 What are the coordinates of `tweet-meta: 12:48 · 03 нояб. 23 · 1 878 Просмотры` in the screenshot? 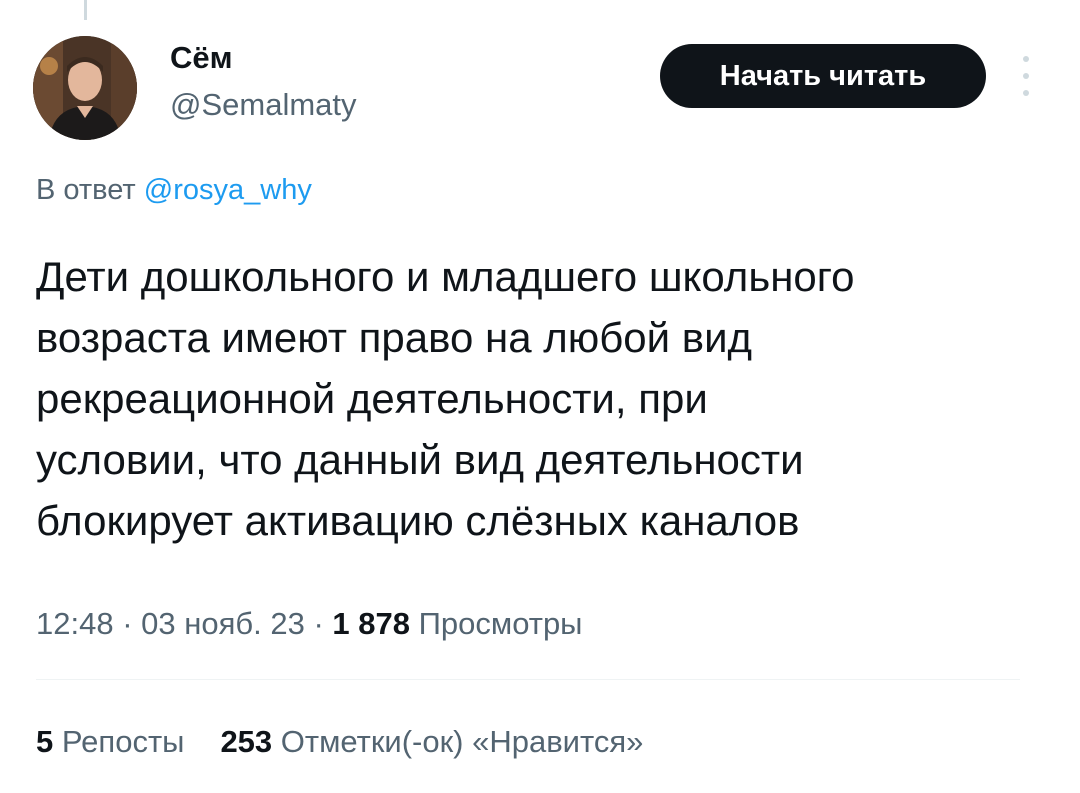 It's located at (309, 624).